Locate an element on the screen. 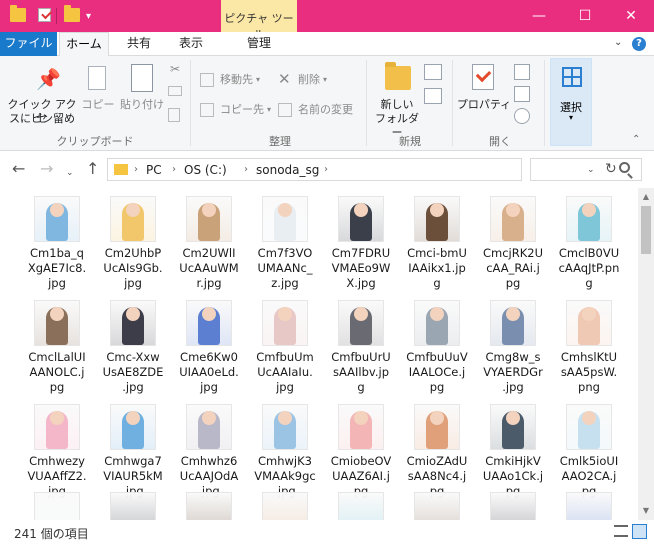 Image resolution: width=654 pixels, height=544 pixels. close-button: ✕ is located at coordinates (631, 16).